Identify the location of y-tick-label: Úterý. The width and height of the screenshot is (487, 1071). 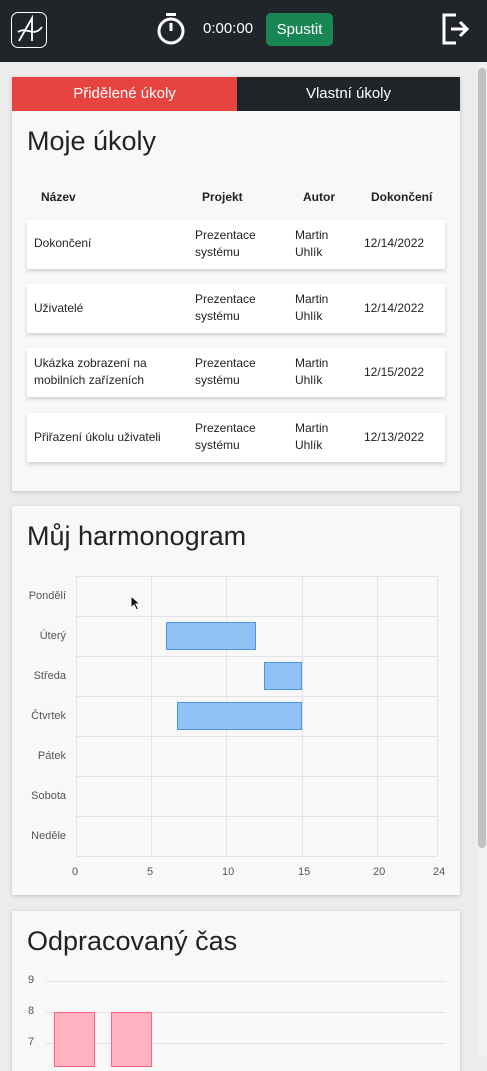
(52, 636).